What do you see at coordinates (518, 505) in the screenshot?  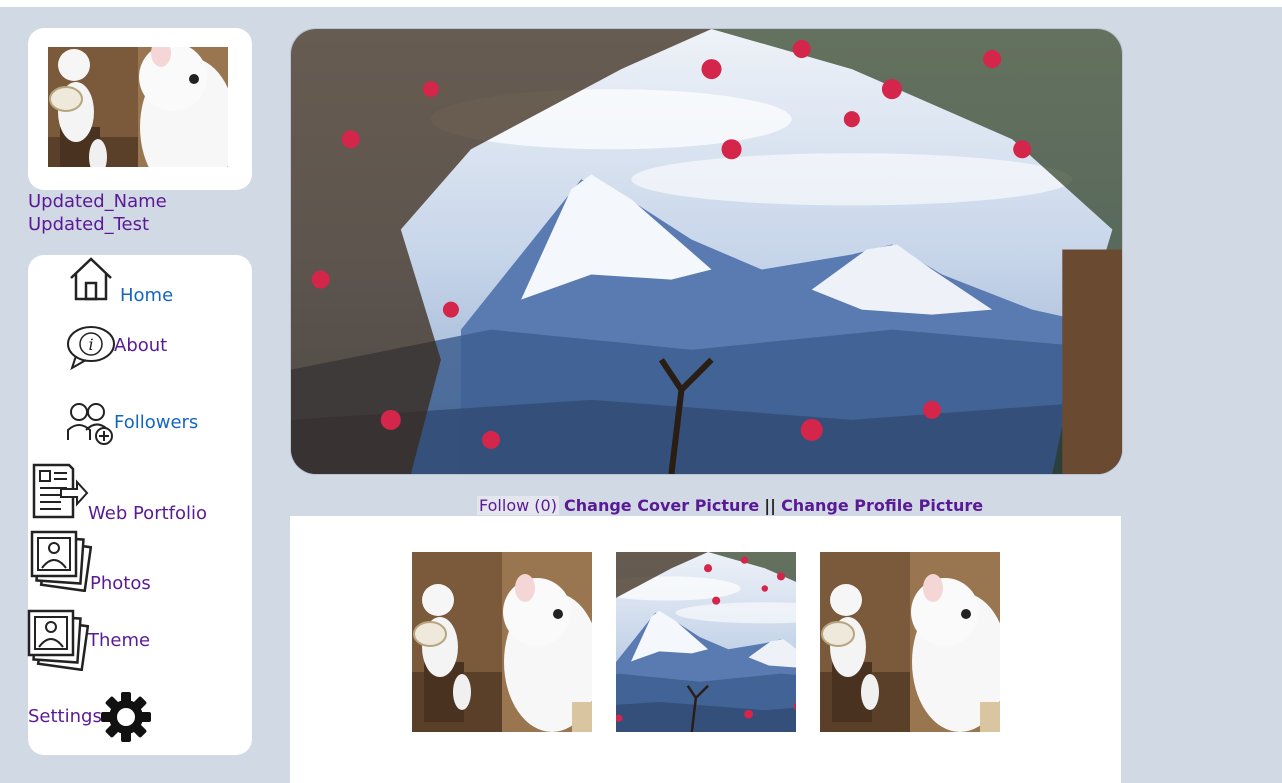 I see `follow-button: Follow (0)` at bounding box center [518, 505].